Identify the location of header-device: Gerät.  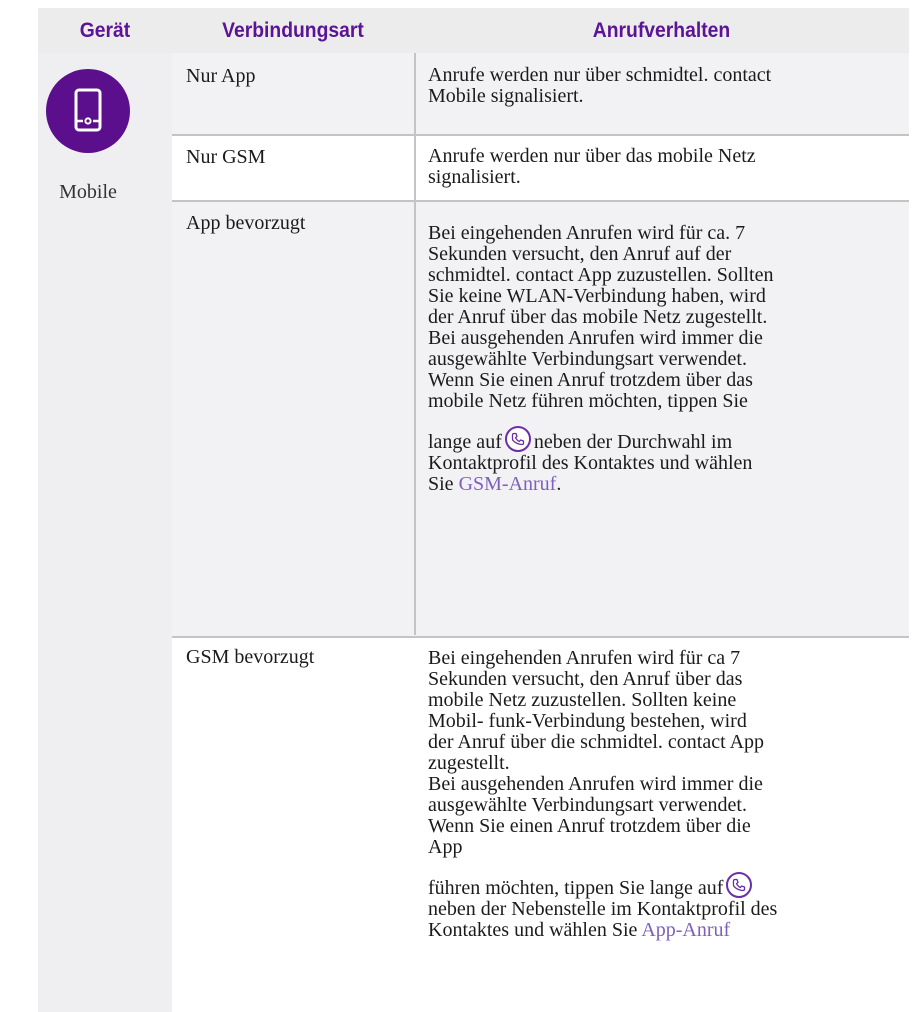
(105, 30).